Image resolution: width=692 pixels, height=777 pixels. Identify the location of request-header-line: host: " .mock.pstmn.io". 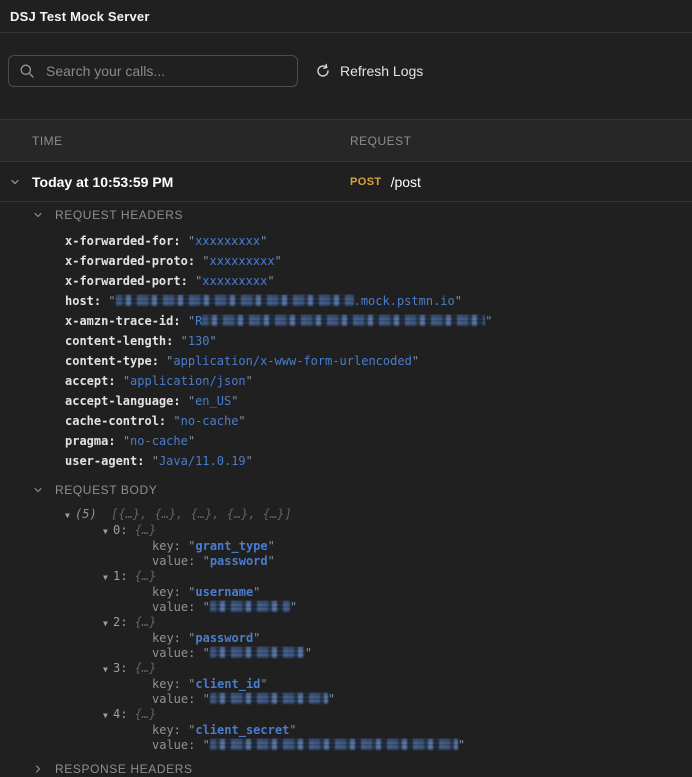
(378, 301).